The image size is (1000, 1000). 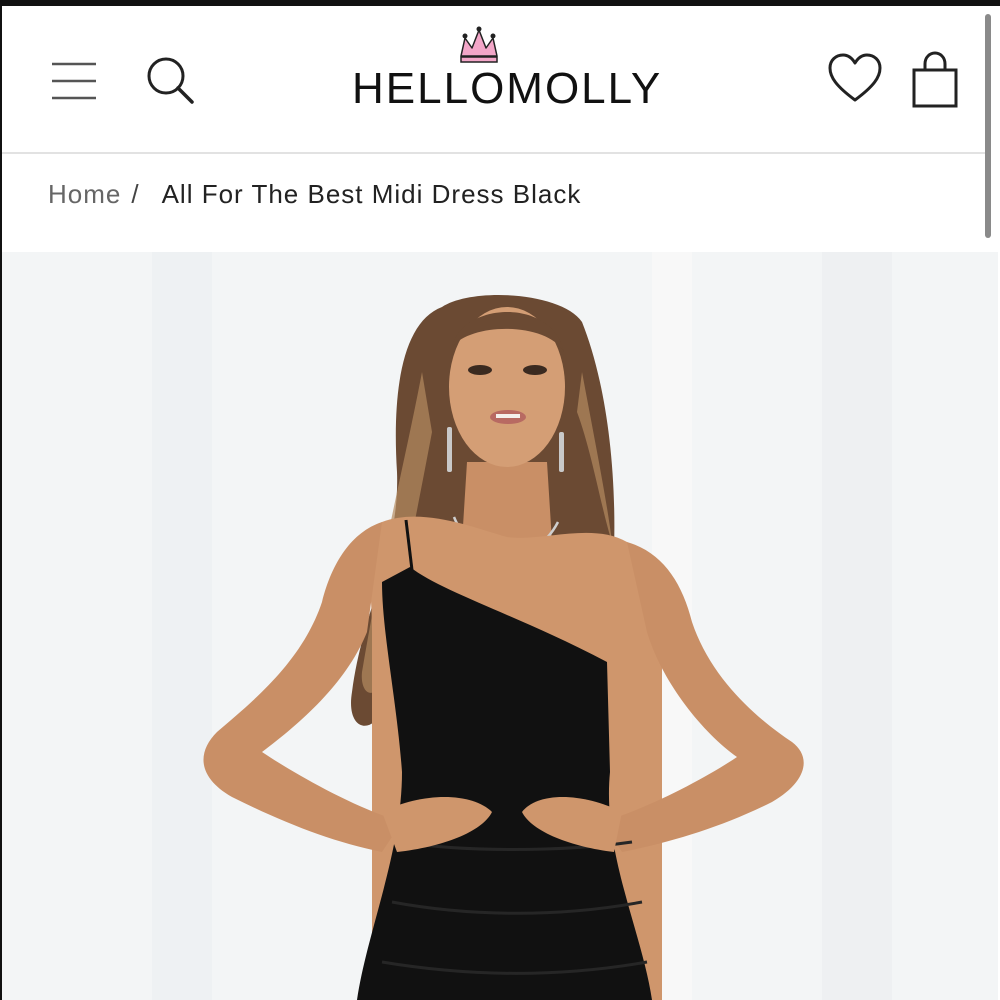 What do you see at coordinates (170, 82) in the screenshot?
I see `search-icon` at bounding box center [170, 82].